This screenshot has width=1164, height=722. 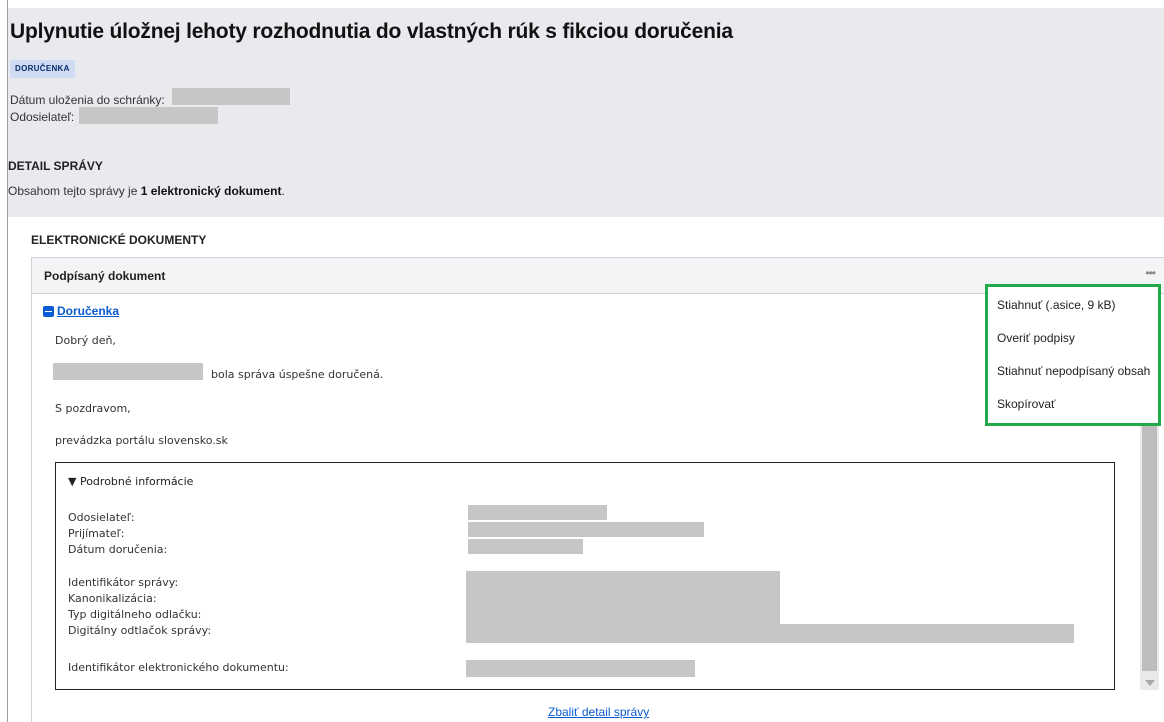 I want to click on scroll-down-arrow-icon, so click(x=1150, y=683).